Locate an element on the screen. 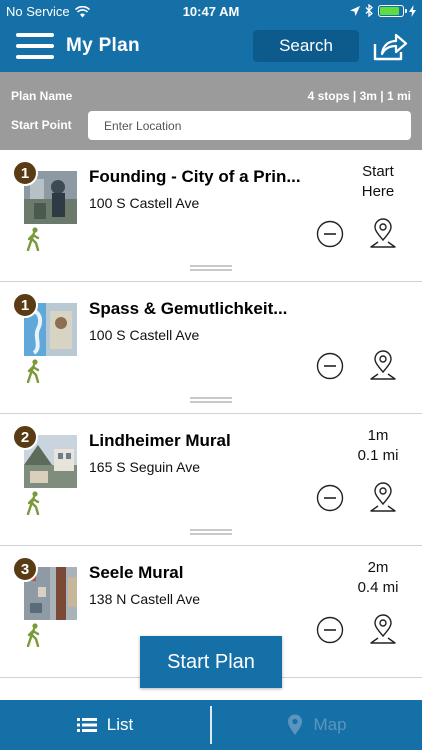  status-right is located at coordinates (383, 10).